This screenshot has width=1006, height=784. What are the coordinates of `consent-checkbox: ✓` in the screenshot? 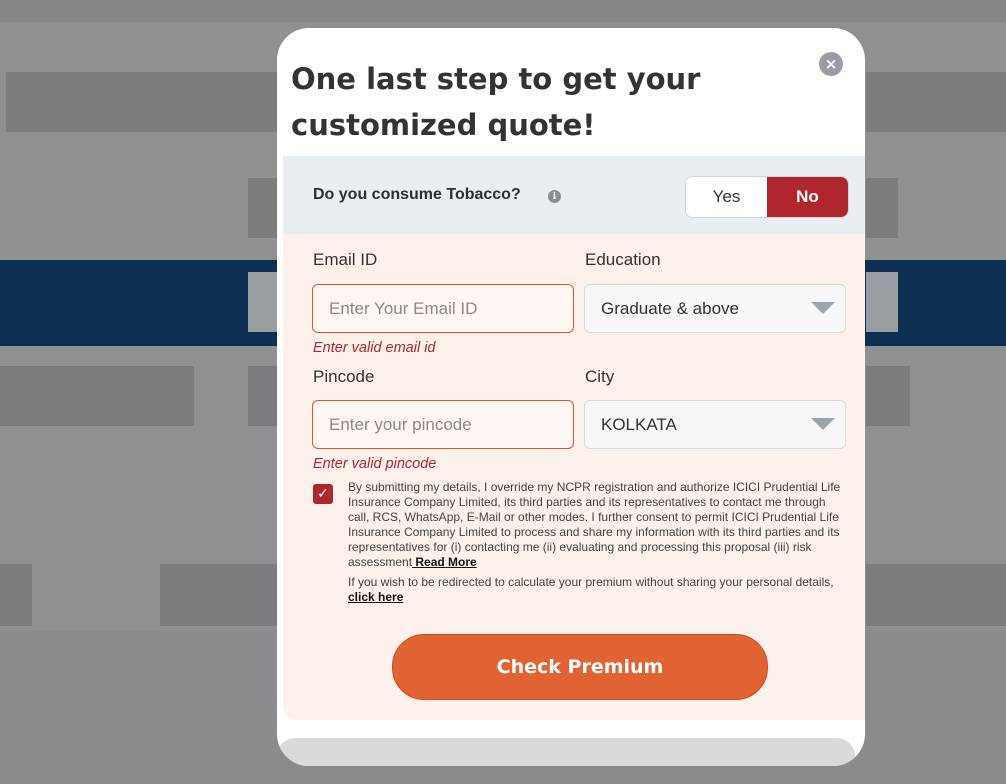 It's located at (323, 494).